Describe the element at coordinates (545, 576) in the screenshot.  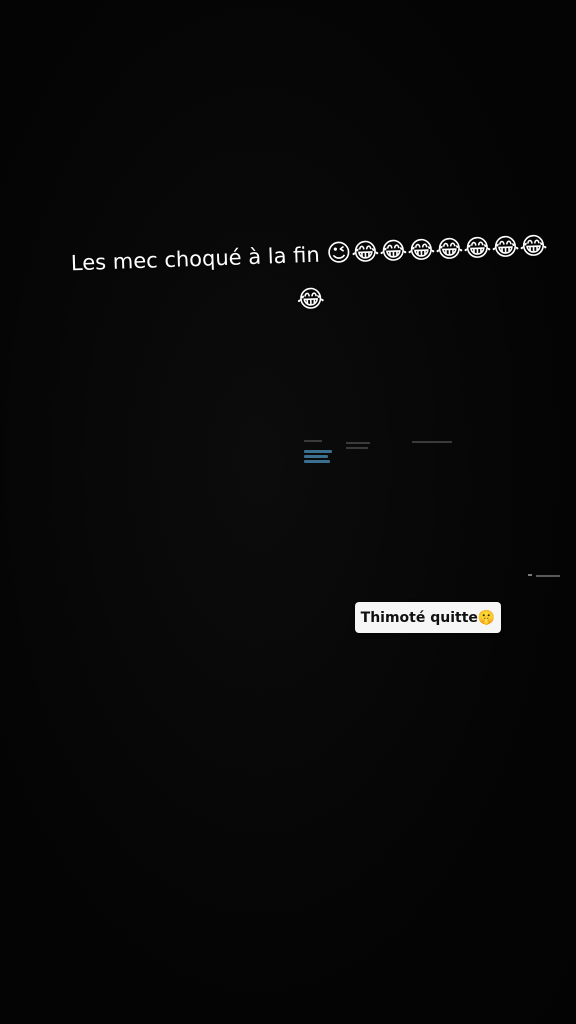
I see `faint-corner-mark` at that location.